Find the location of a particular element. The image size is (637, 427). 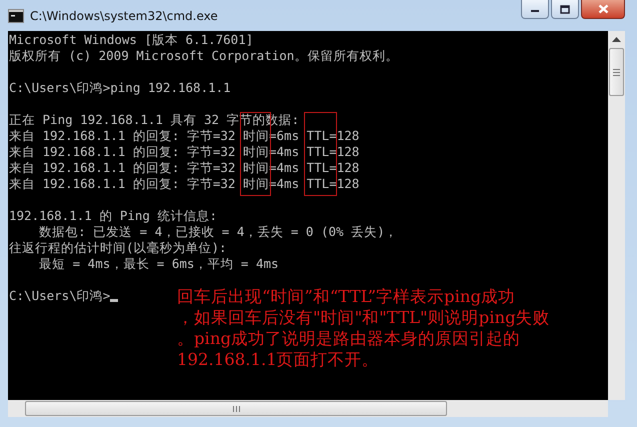

console-line: 往返行程的估计时间(以毫秒为单位): is located at coordinates (118, 248).